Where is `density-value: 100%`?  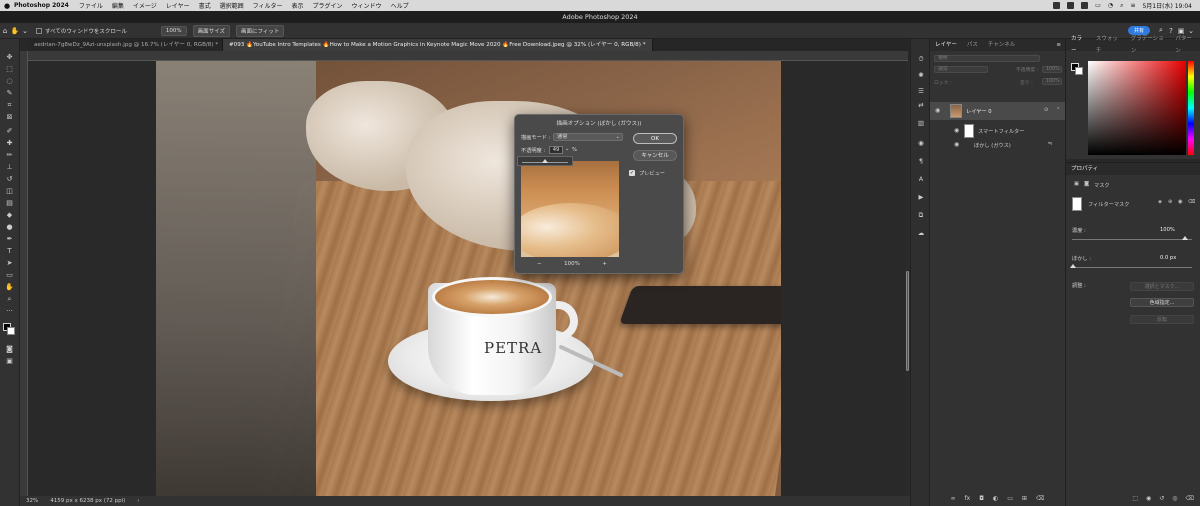
density-value: 100% is located at coordinates (1167, 230).